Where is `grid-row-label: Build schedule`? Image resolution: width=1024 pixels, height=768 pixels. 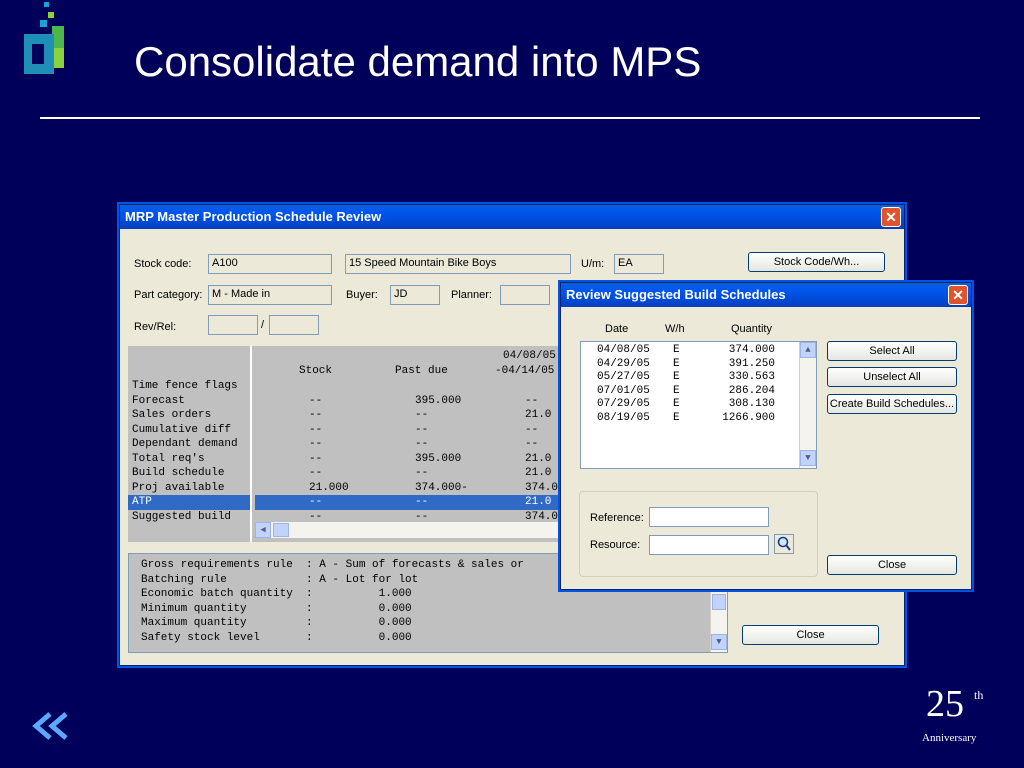
grid-row-label: Build schedule is located at coordinates (189, 473).